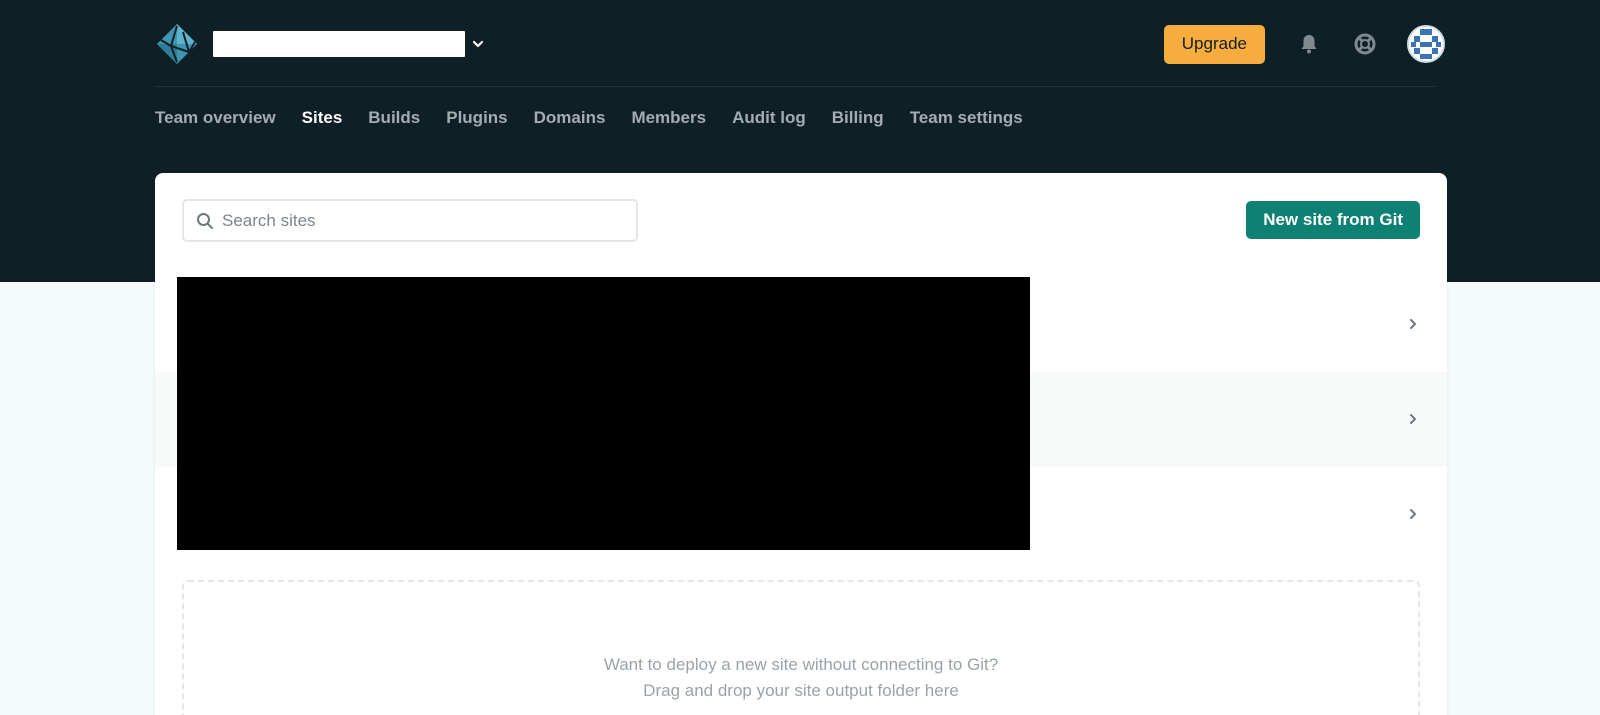  What do you see at coordinates (769, 118) in the screenshot?
I see `nav-audit-log: Audit log` at bounding box center [769, 118].